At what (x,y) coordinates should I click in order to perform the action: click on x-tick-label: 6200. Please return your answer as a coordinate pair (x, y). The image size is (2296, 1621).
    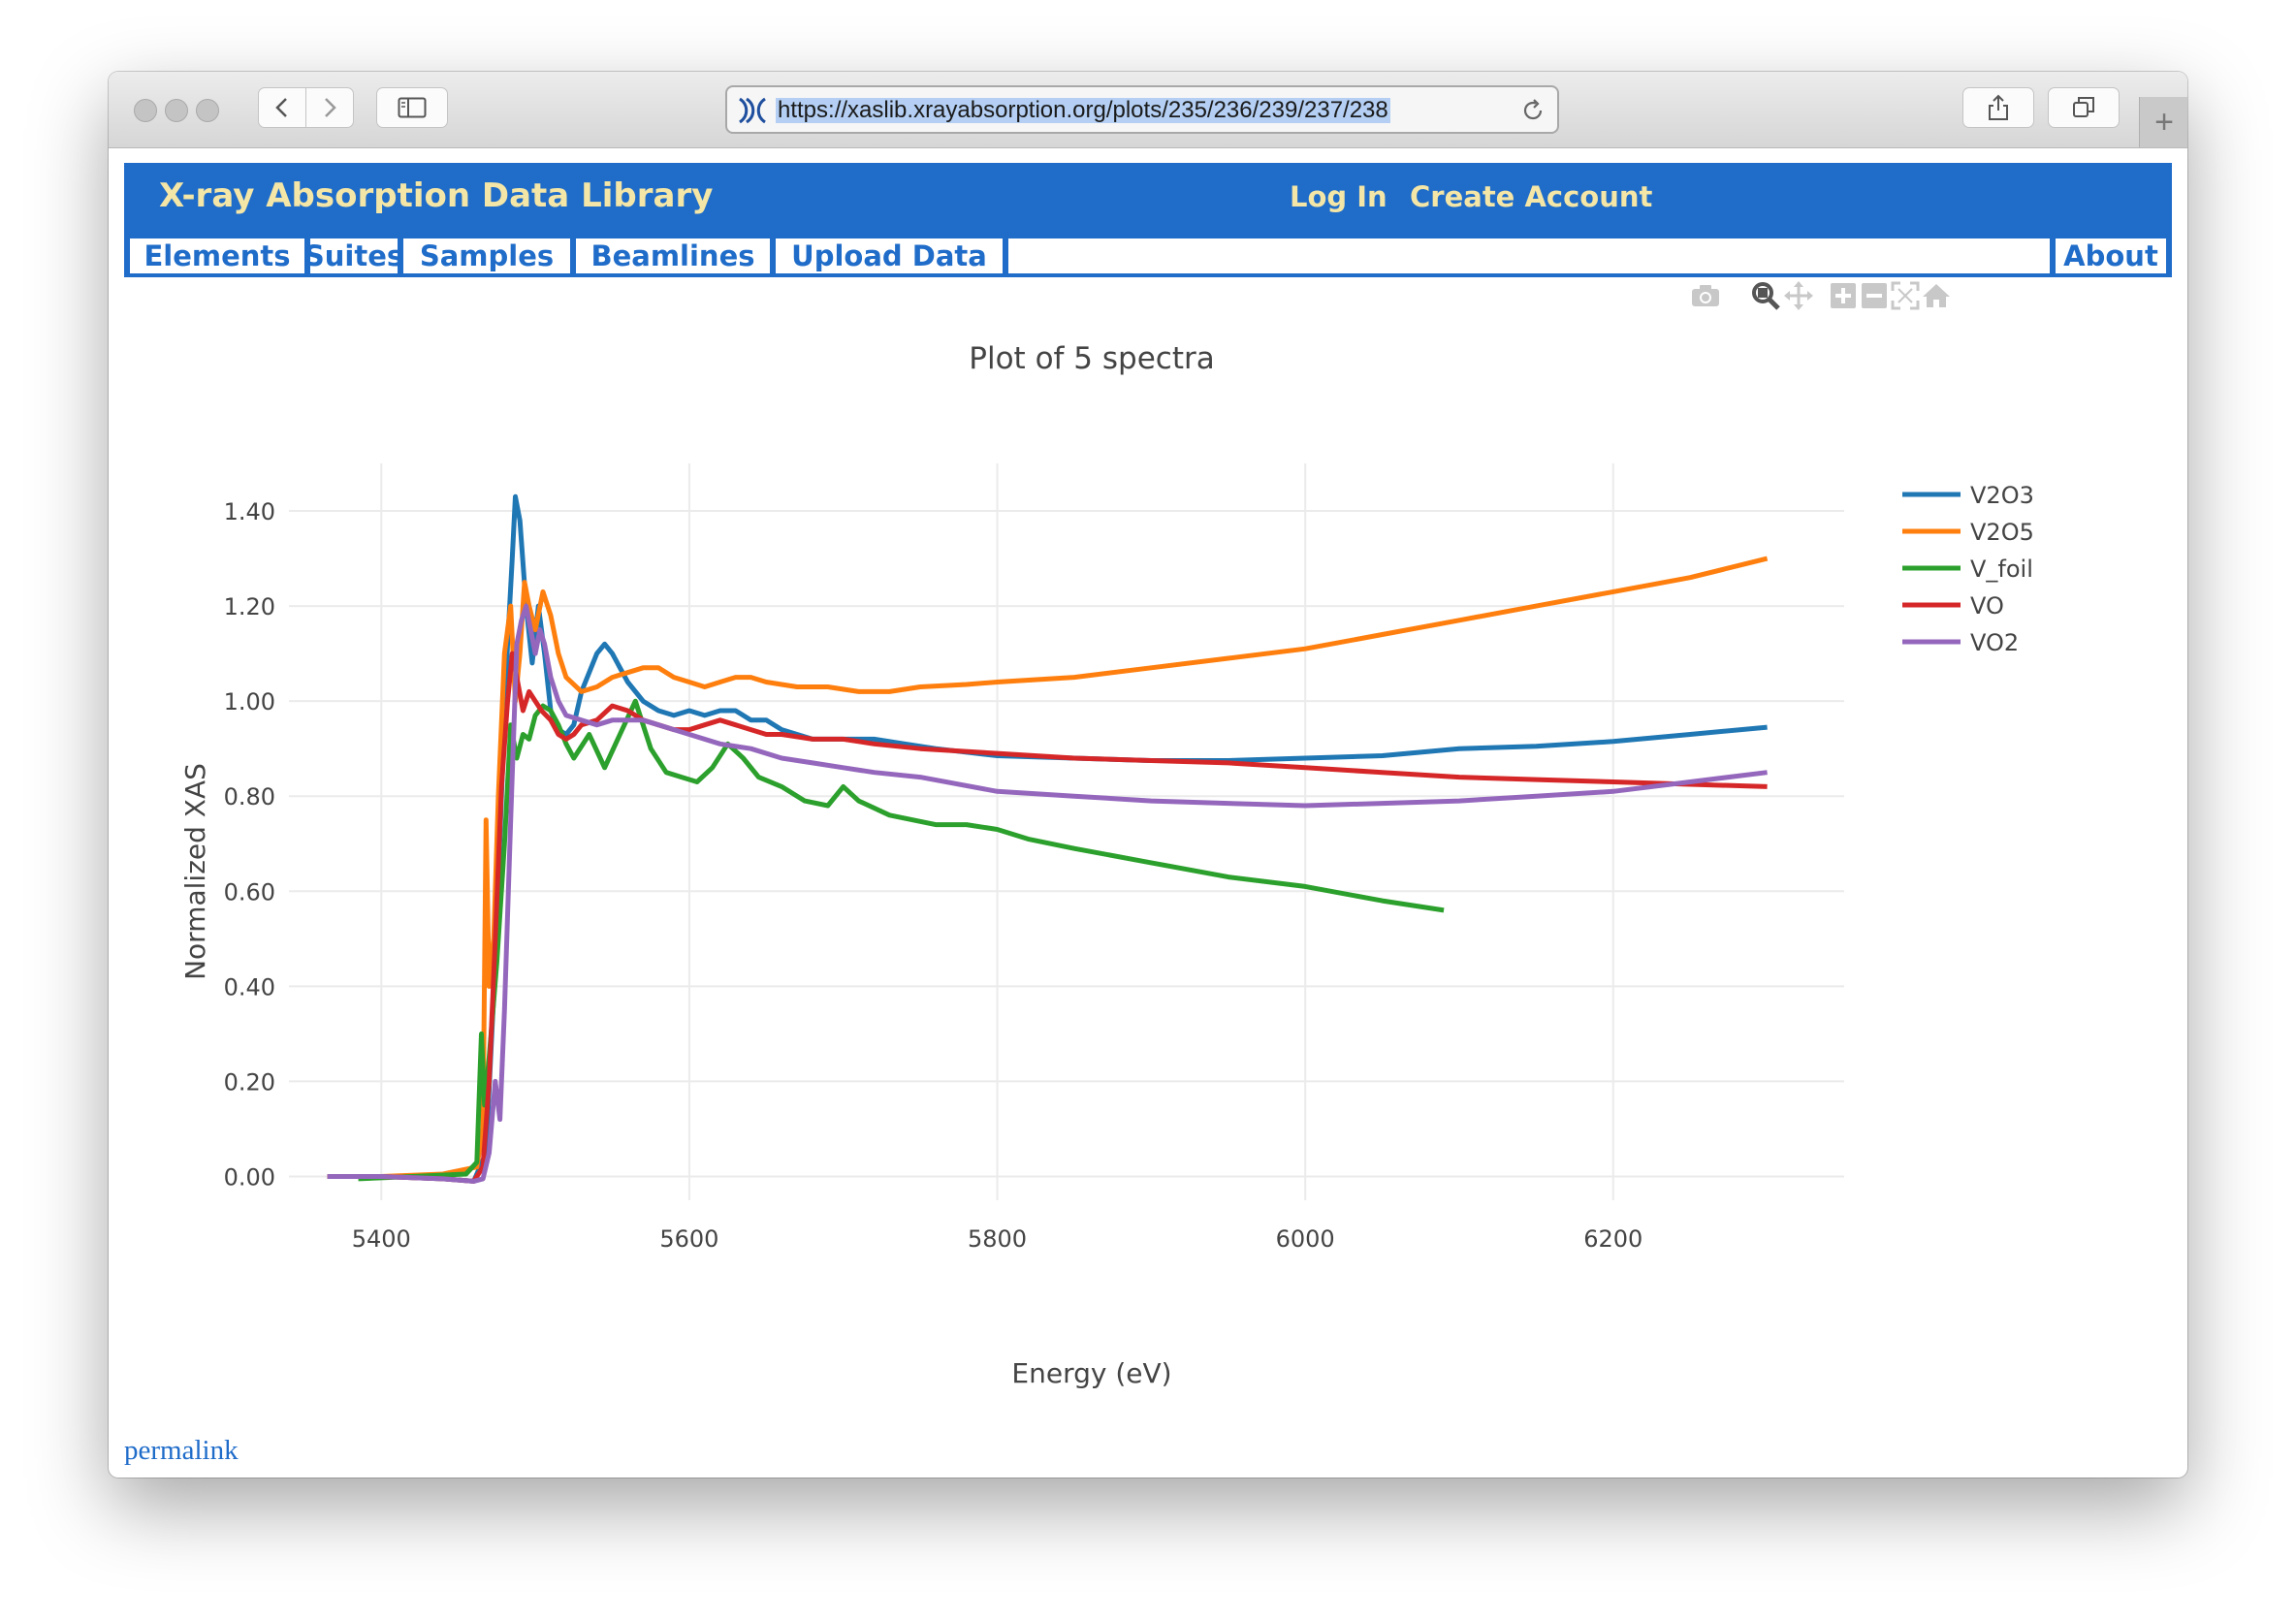
    Looking at the image, I should click on (1612, 1239).